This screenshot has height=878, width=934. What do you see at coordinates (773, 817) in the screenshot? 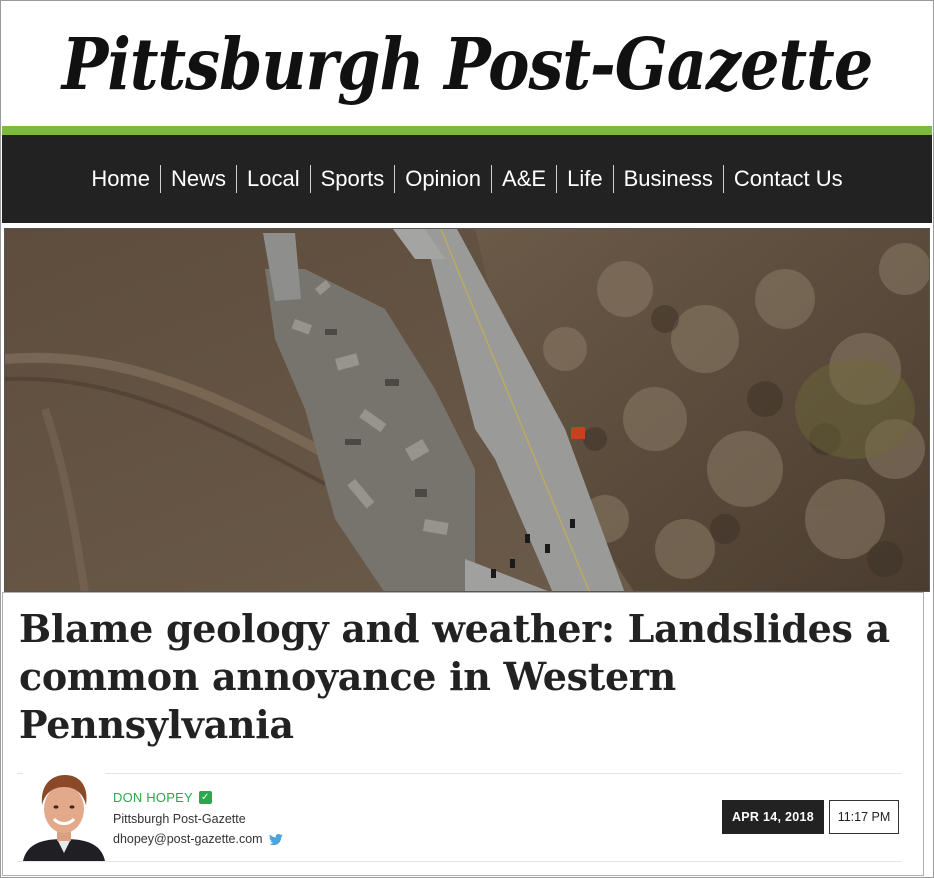
I see `publish-date-badge: APR 14, 2018` at bounding box center [773, 817].